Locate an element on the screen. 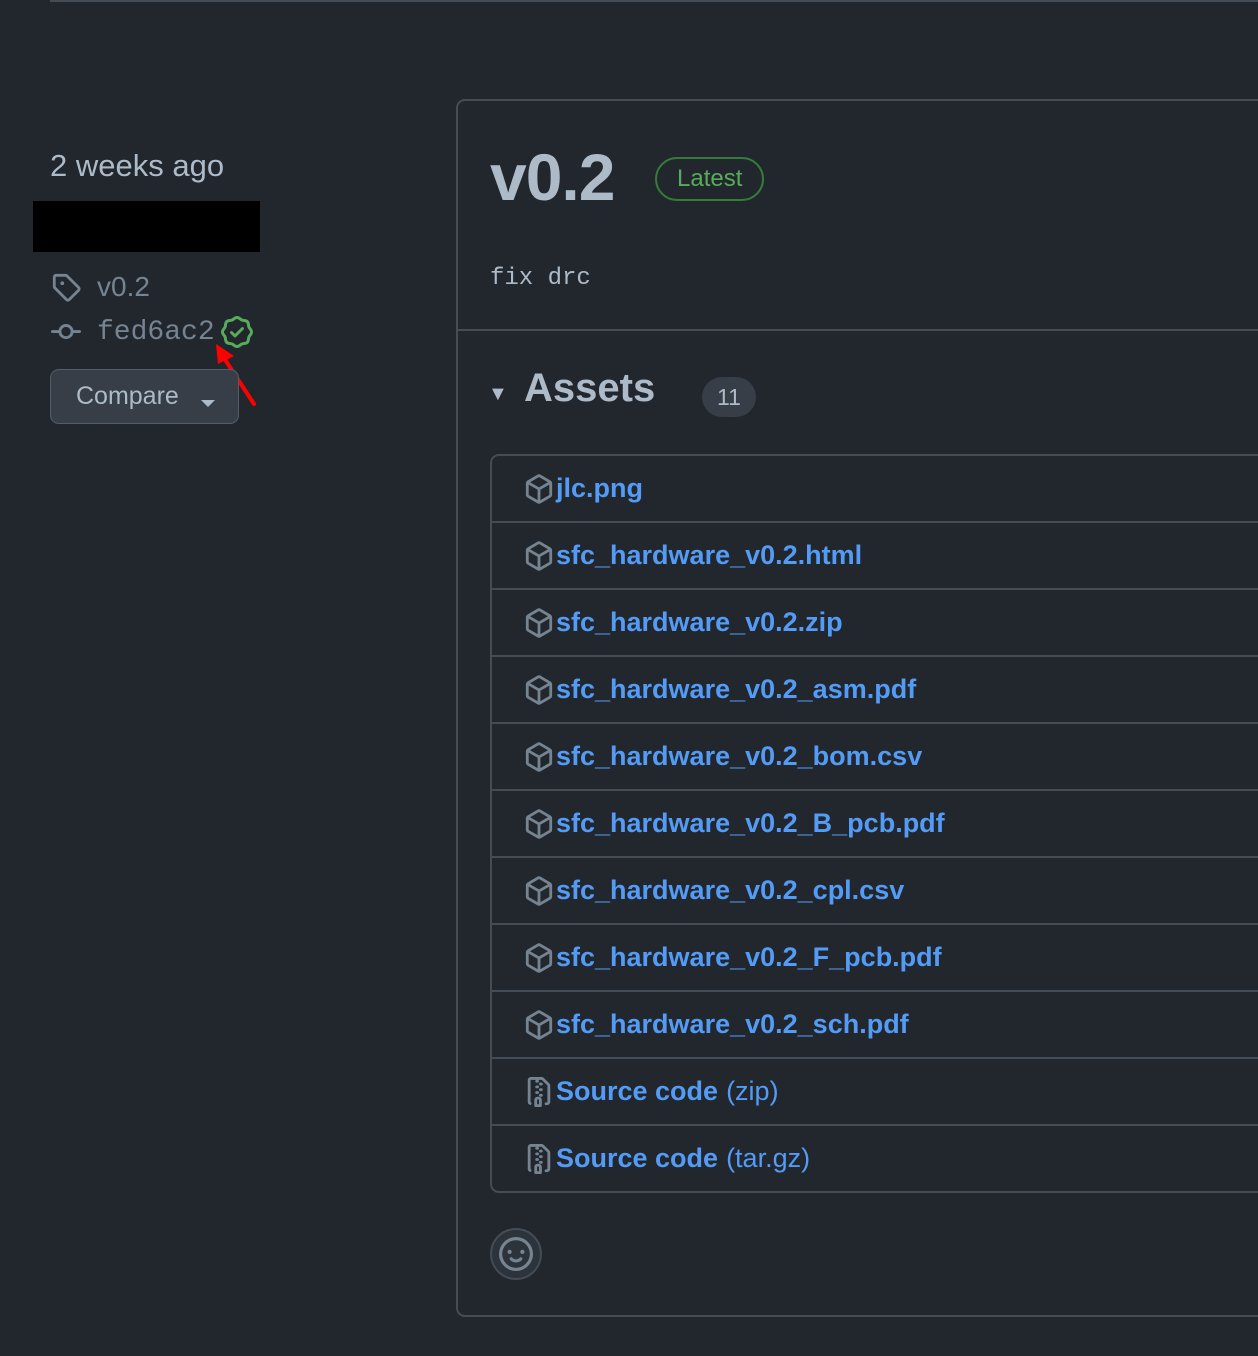 This screenshot has width=1258, height=1356. asset-row: sfc_hardware_v0.2_cpl.csv is located at coordinates (875, 889).